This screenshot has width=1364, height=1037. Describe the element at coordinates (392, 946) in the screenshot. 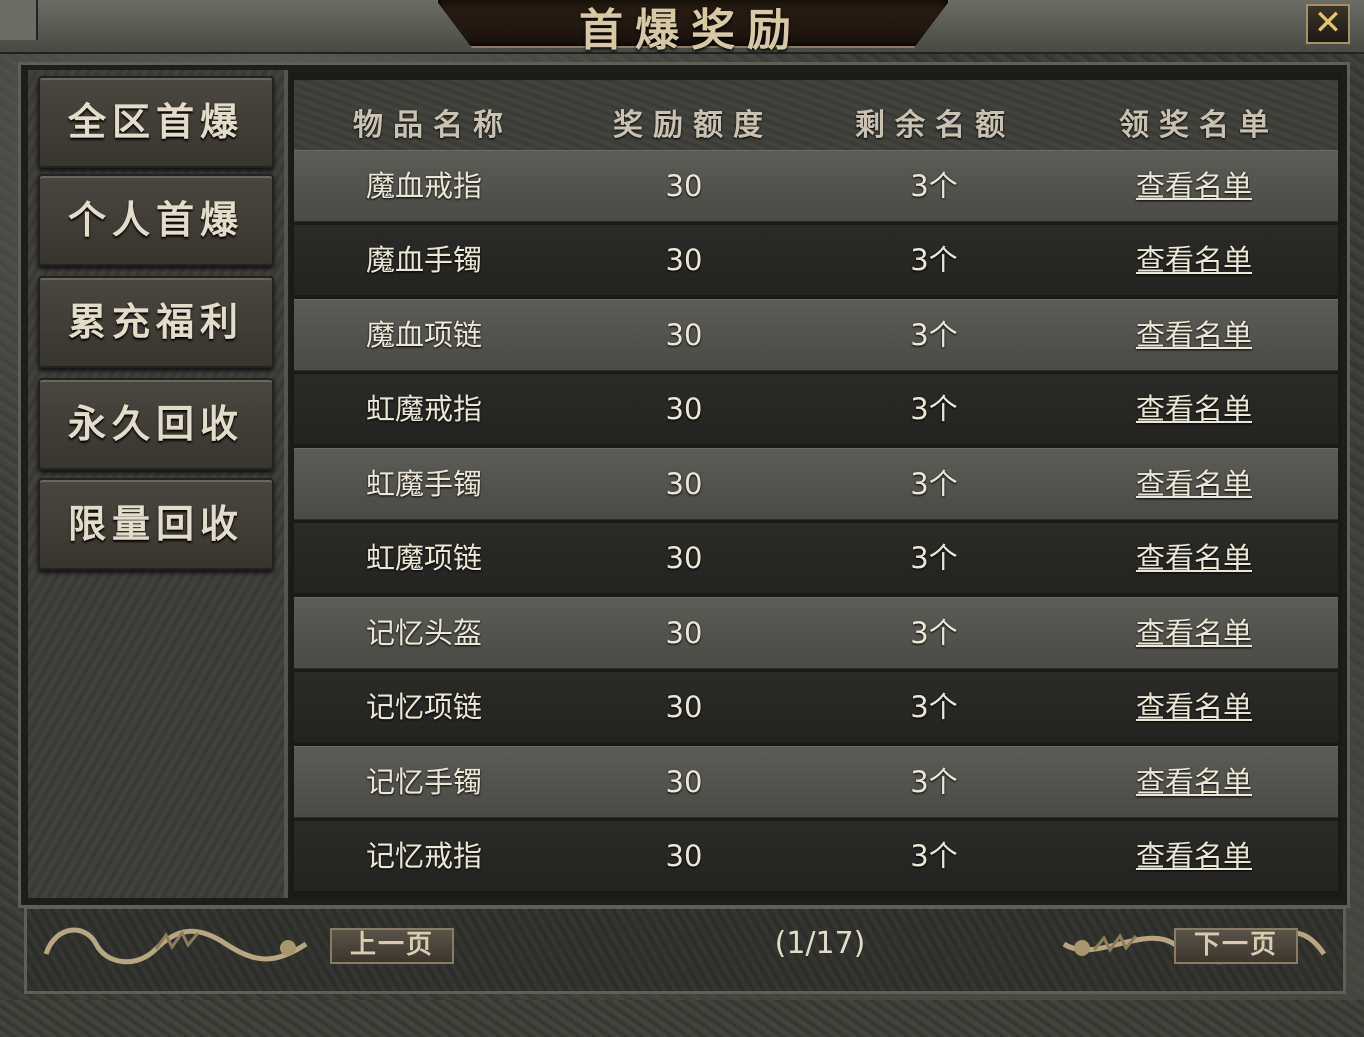

I see `prev-page-button: 上一页` at that location.